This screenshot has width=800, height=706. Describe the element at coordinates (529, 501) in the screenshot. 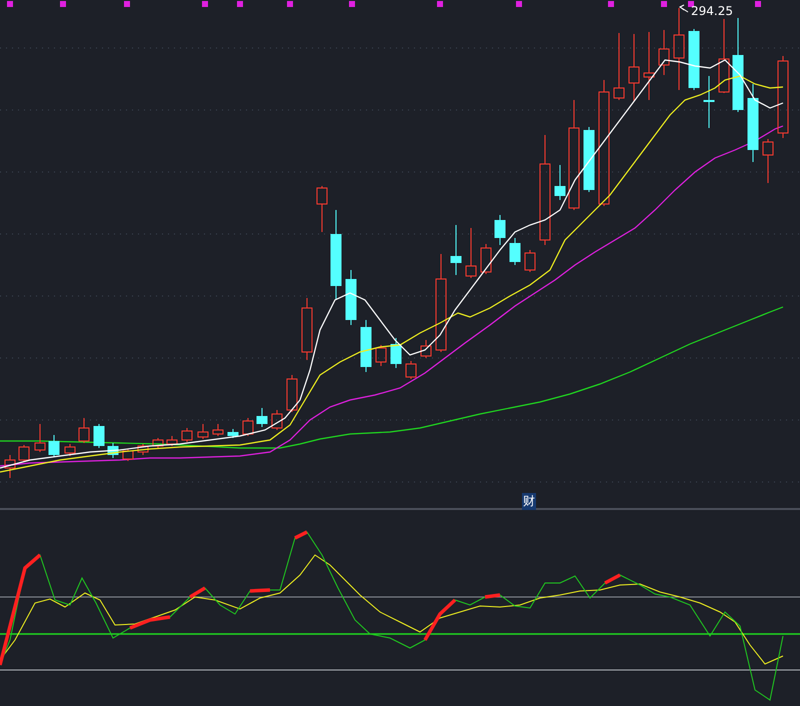

I see `indicator-label: 财` at that location.